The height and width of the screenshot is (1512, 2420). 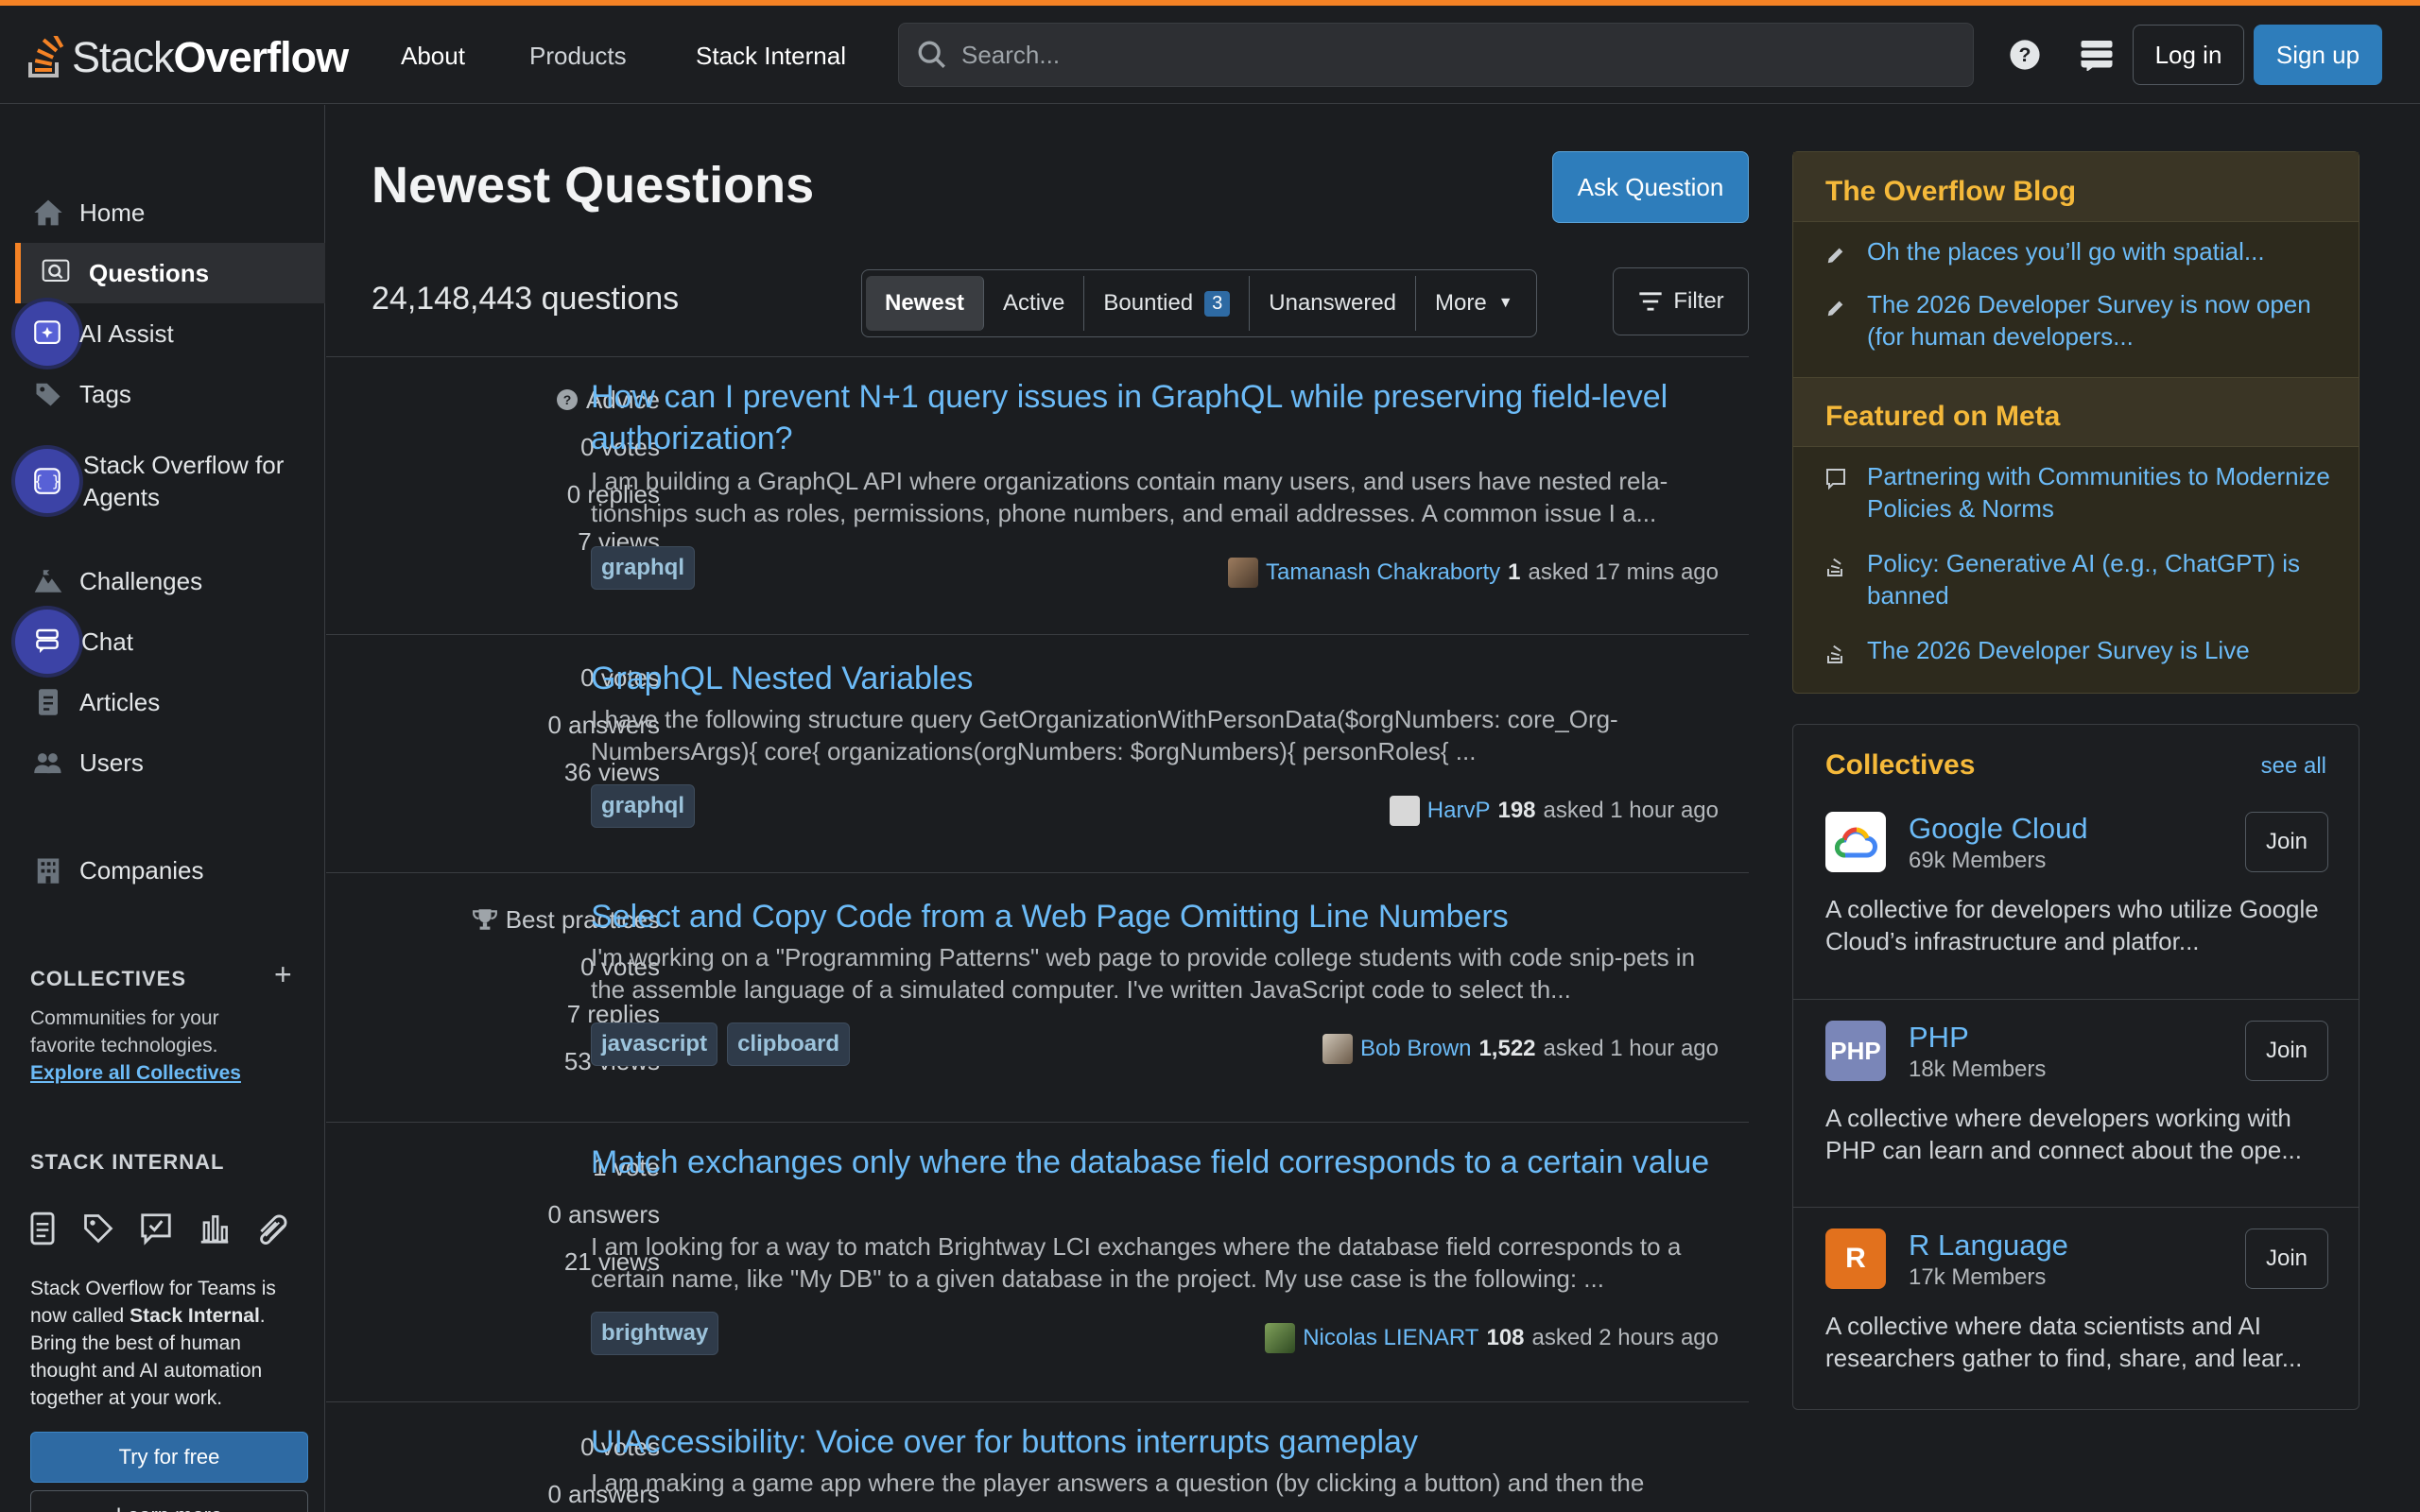 I want to click on php-logo: PHP, so click(x=1855, y=1051).